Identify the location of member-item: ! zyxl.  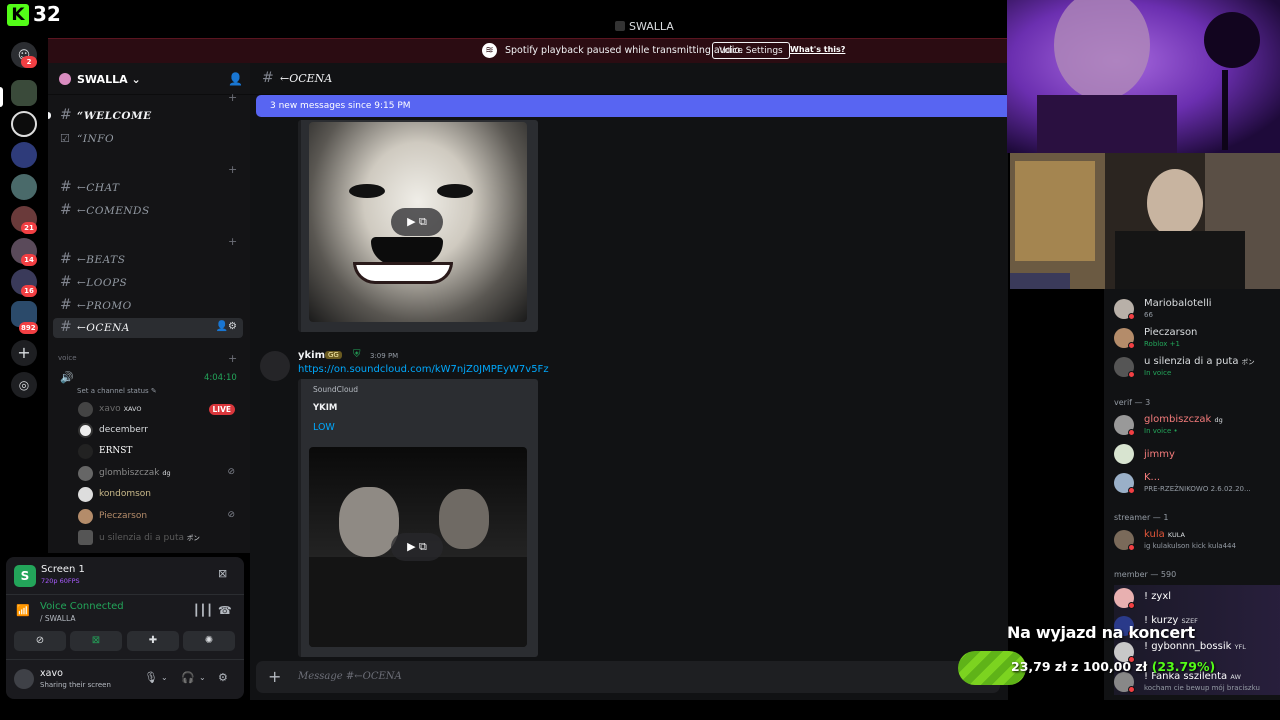
(1197, 598).